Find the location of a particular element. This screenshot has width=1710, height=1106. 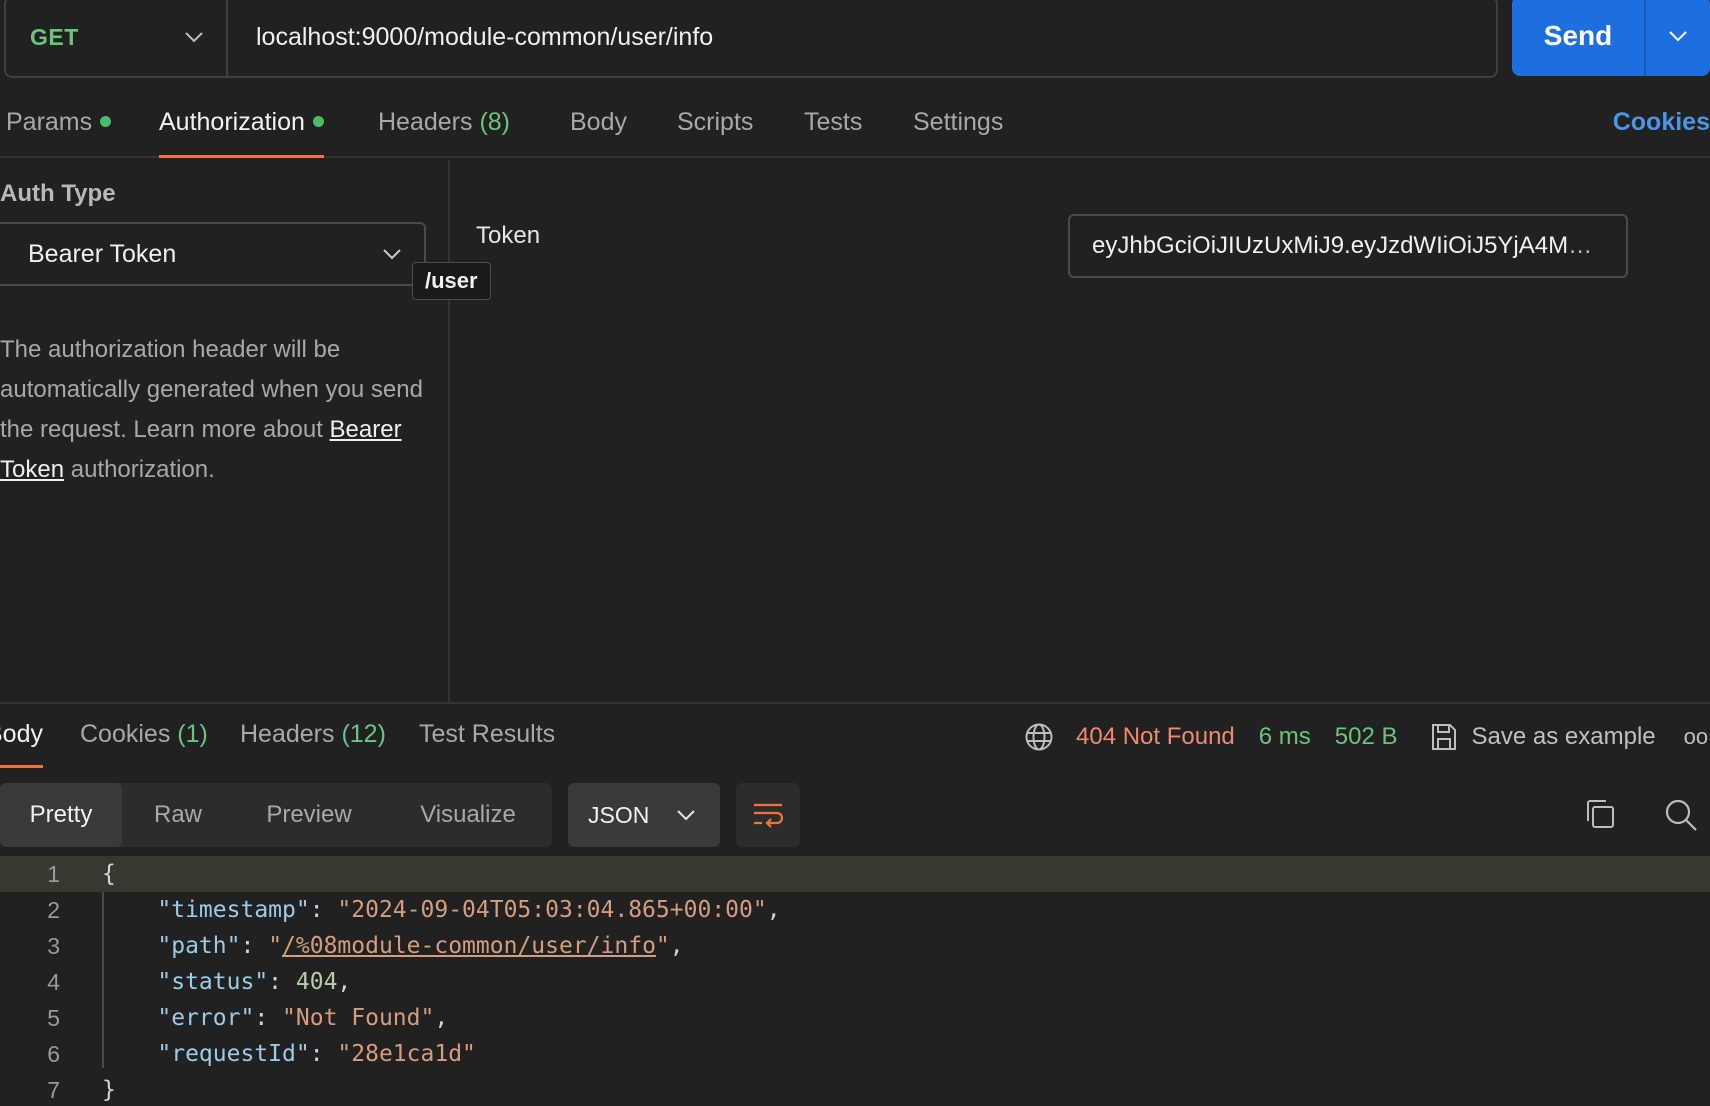

json-value: "28e1ca1d" is located at coordinates (406, 1054).